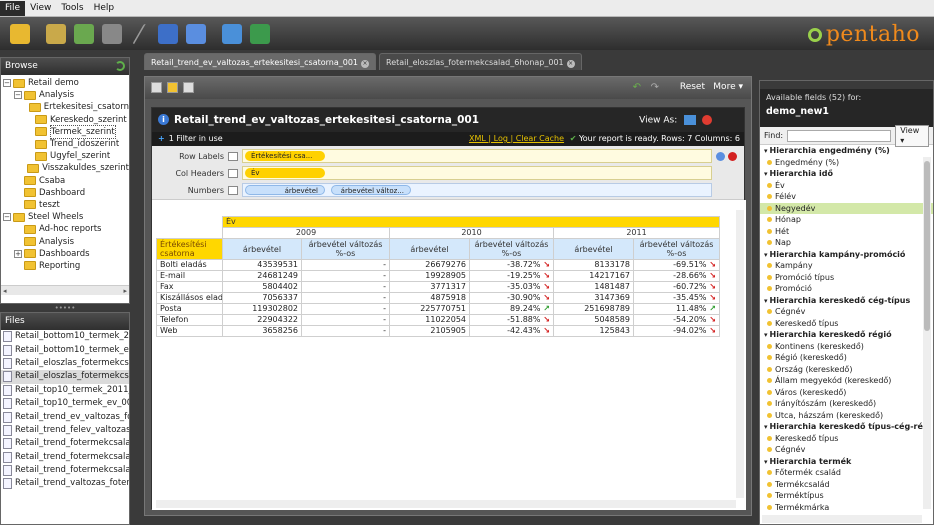 The image size is (934, 525). Describe the element at coordinates (189, 265) in the screenshot. I see `row-label: Bolti eladás` at that location.